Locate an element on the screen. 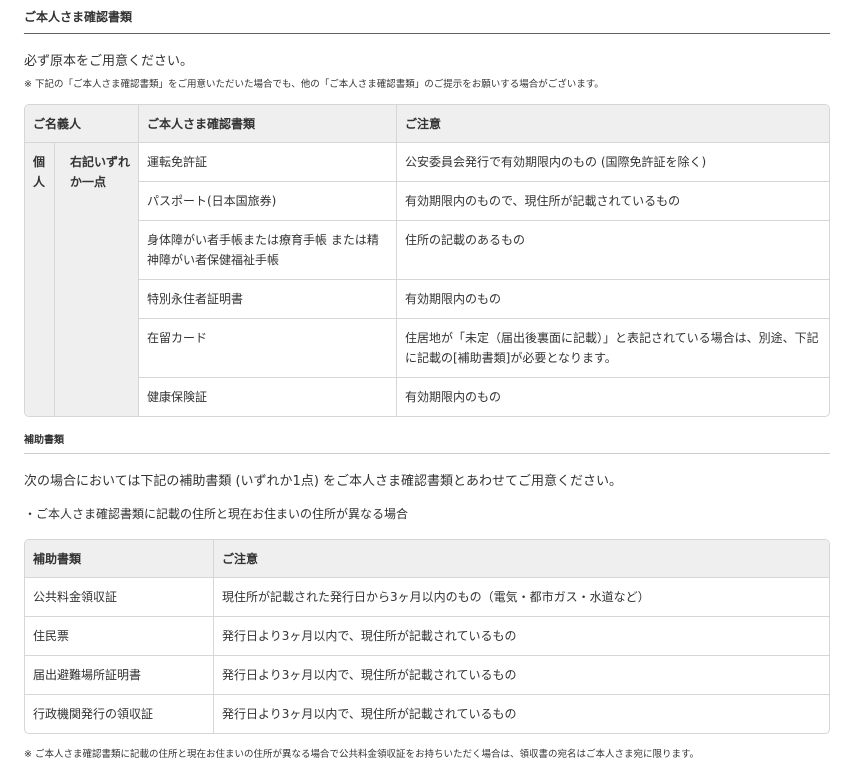  table-row: パスポート(日本国旅券) 有効期限内のもので、現住所が記載されているもの is located at coordinates (427, 201).